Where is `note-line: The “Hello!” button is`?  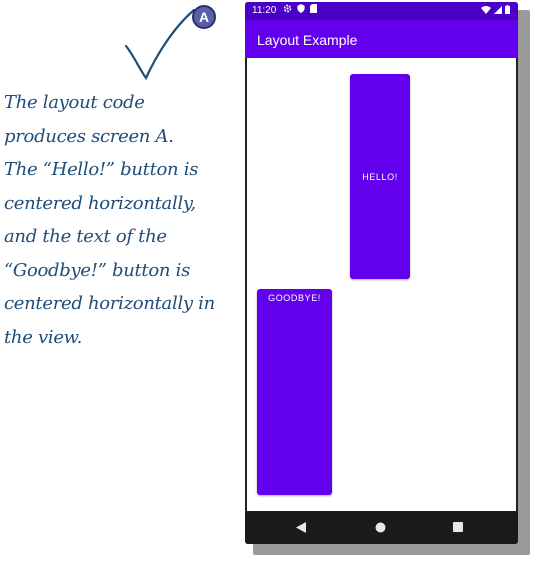
note-line: The “Hello!” button is is located at coordinates (101, 169).